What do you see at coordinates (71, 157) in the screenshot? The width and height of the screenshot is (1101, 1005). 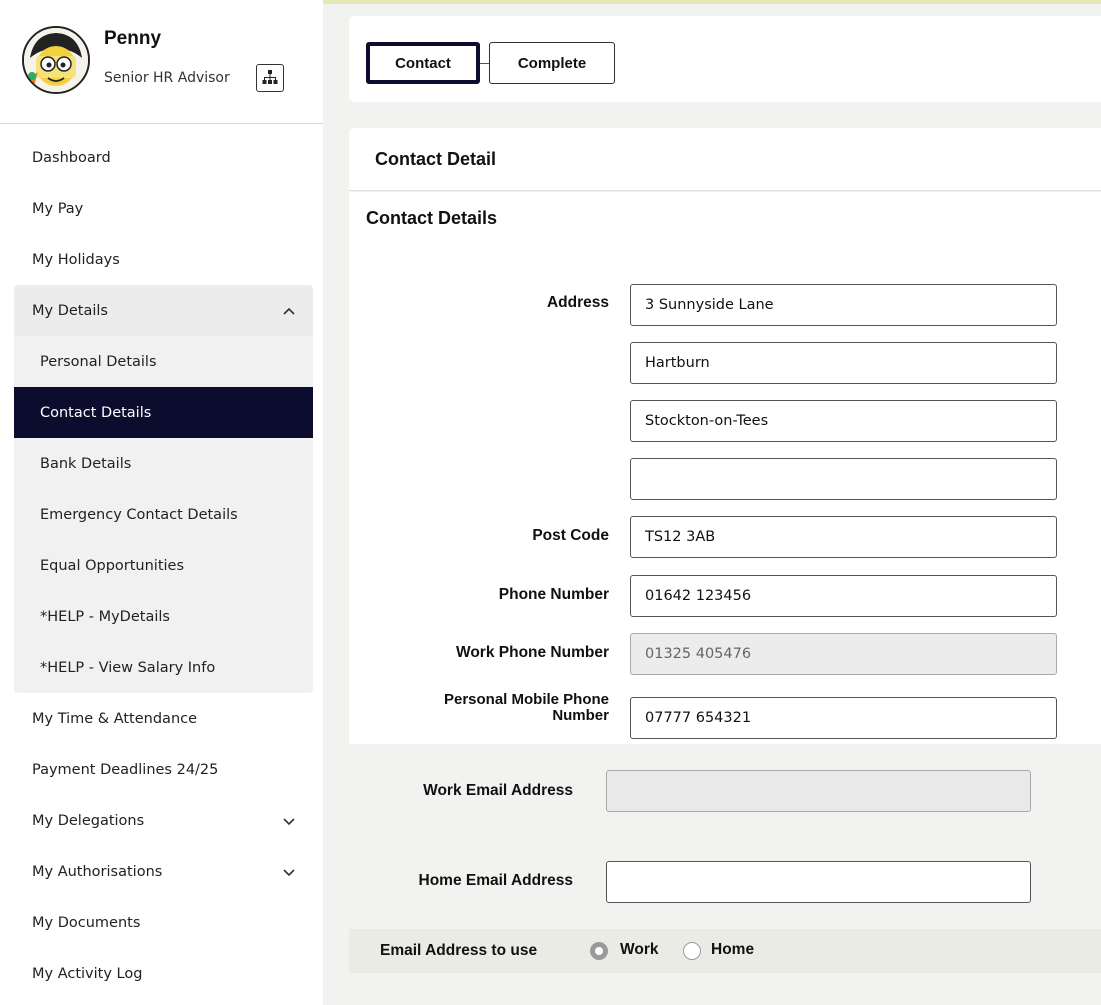 I see `sidebar-item-label: Dashboard` at bounding box center [71, 157].